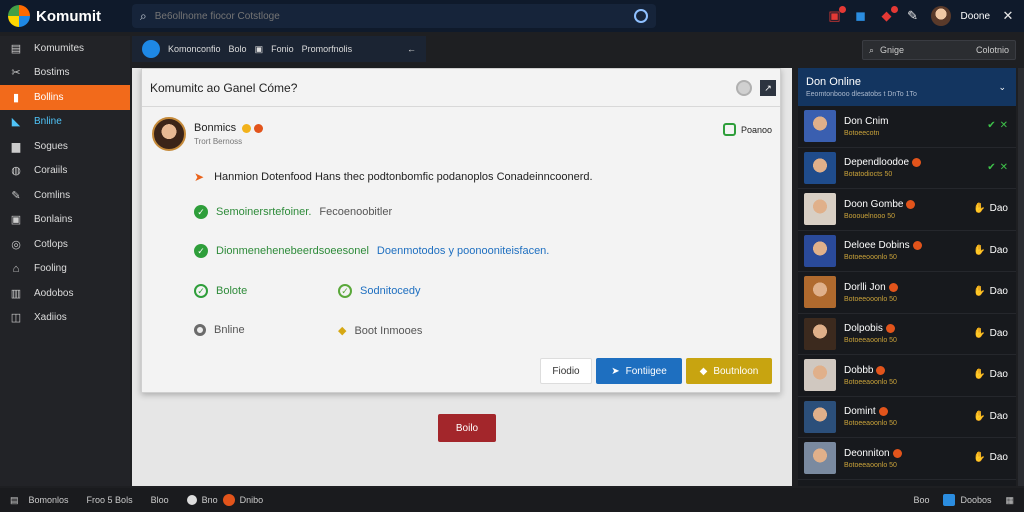 This screenshot has width=1024, height=512. What do you see at coordinates (411, 49) in the screenshot?
I see `back-arrow-icon: ←` at bounding box center [411, 49].